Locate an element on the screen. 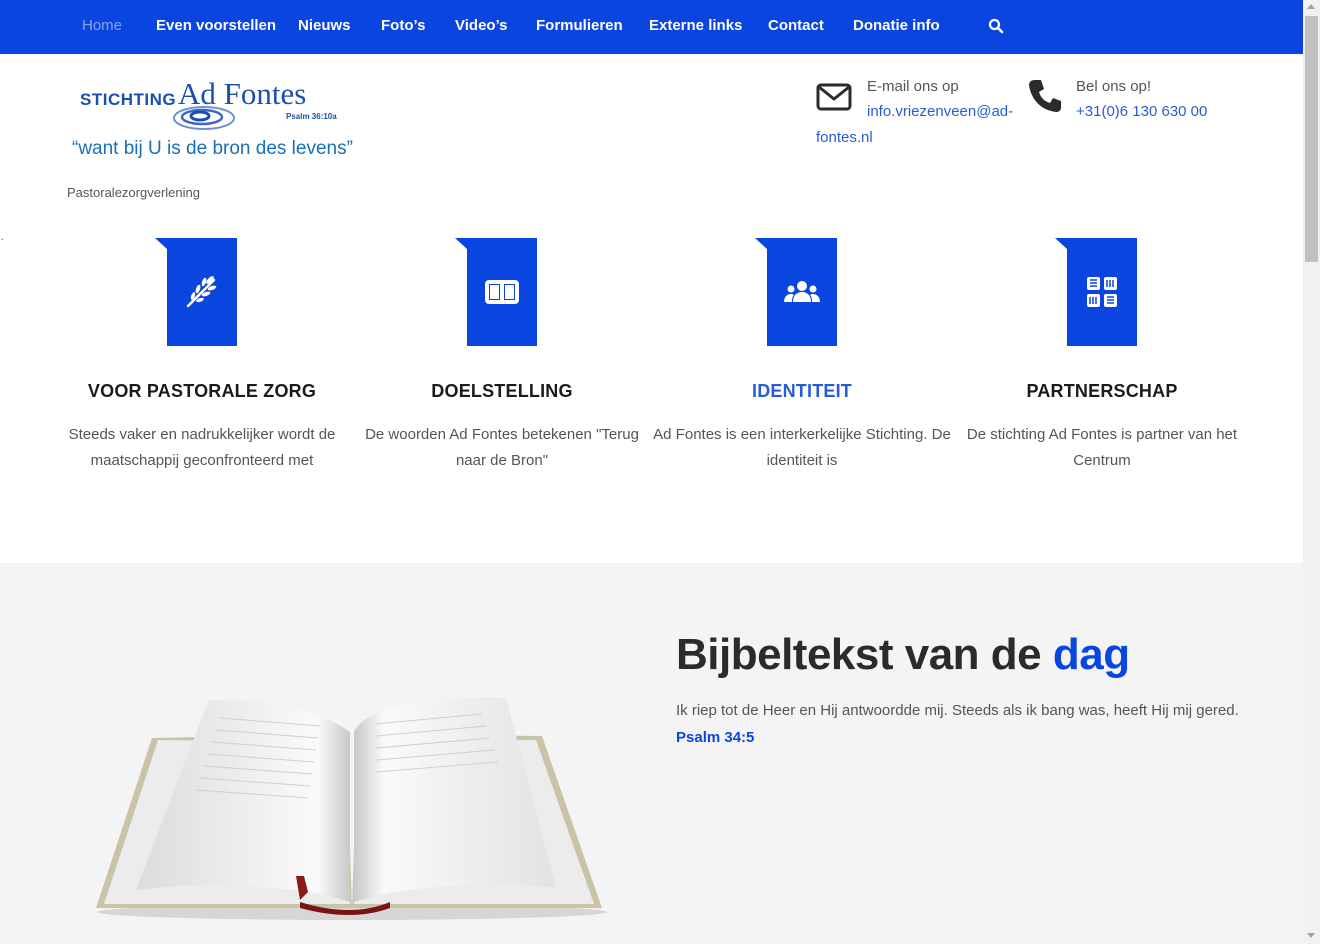 This screenshot has width=1320, height=944. nav-item-contact: Contact is located at coordinates (796, 25).